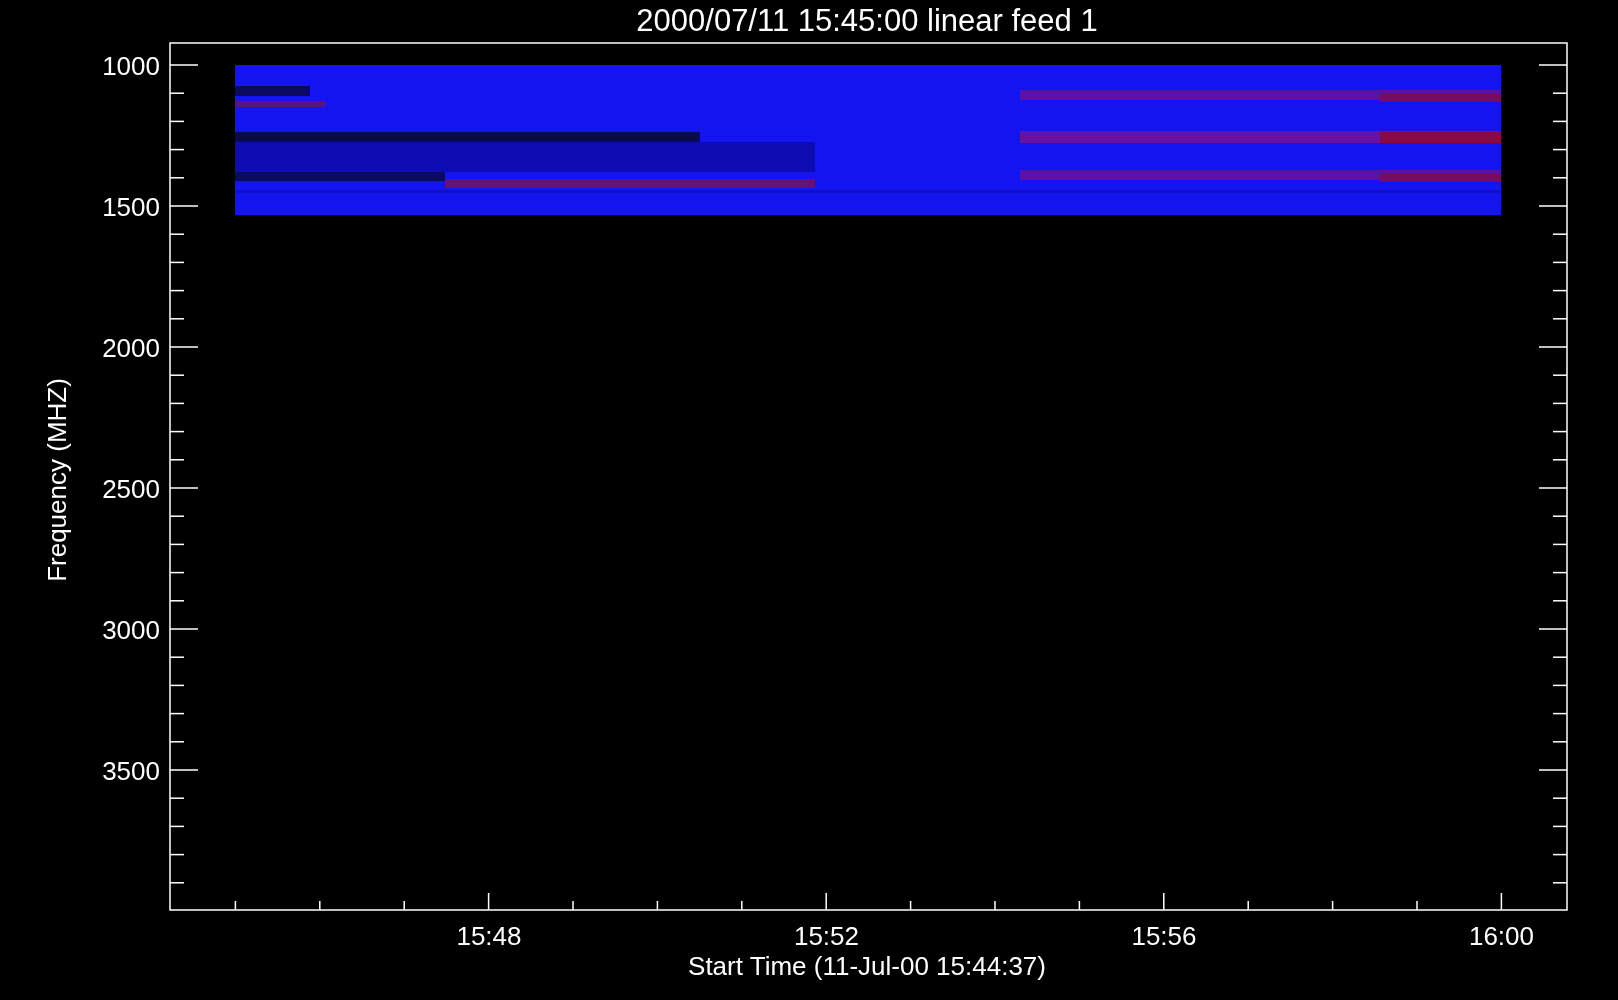  What do you see at coordinates (1501, 936) in the screenshot?
I see `tick-label: 16:00` at bounding box center [1501, 936].